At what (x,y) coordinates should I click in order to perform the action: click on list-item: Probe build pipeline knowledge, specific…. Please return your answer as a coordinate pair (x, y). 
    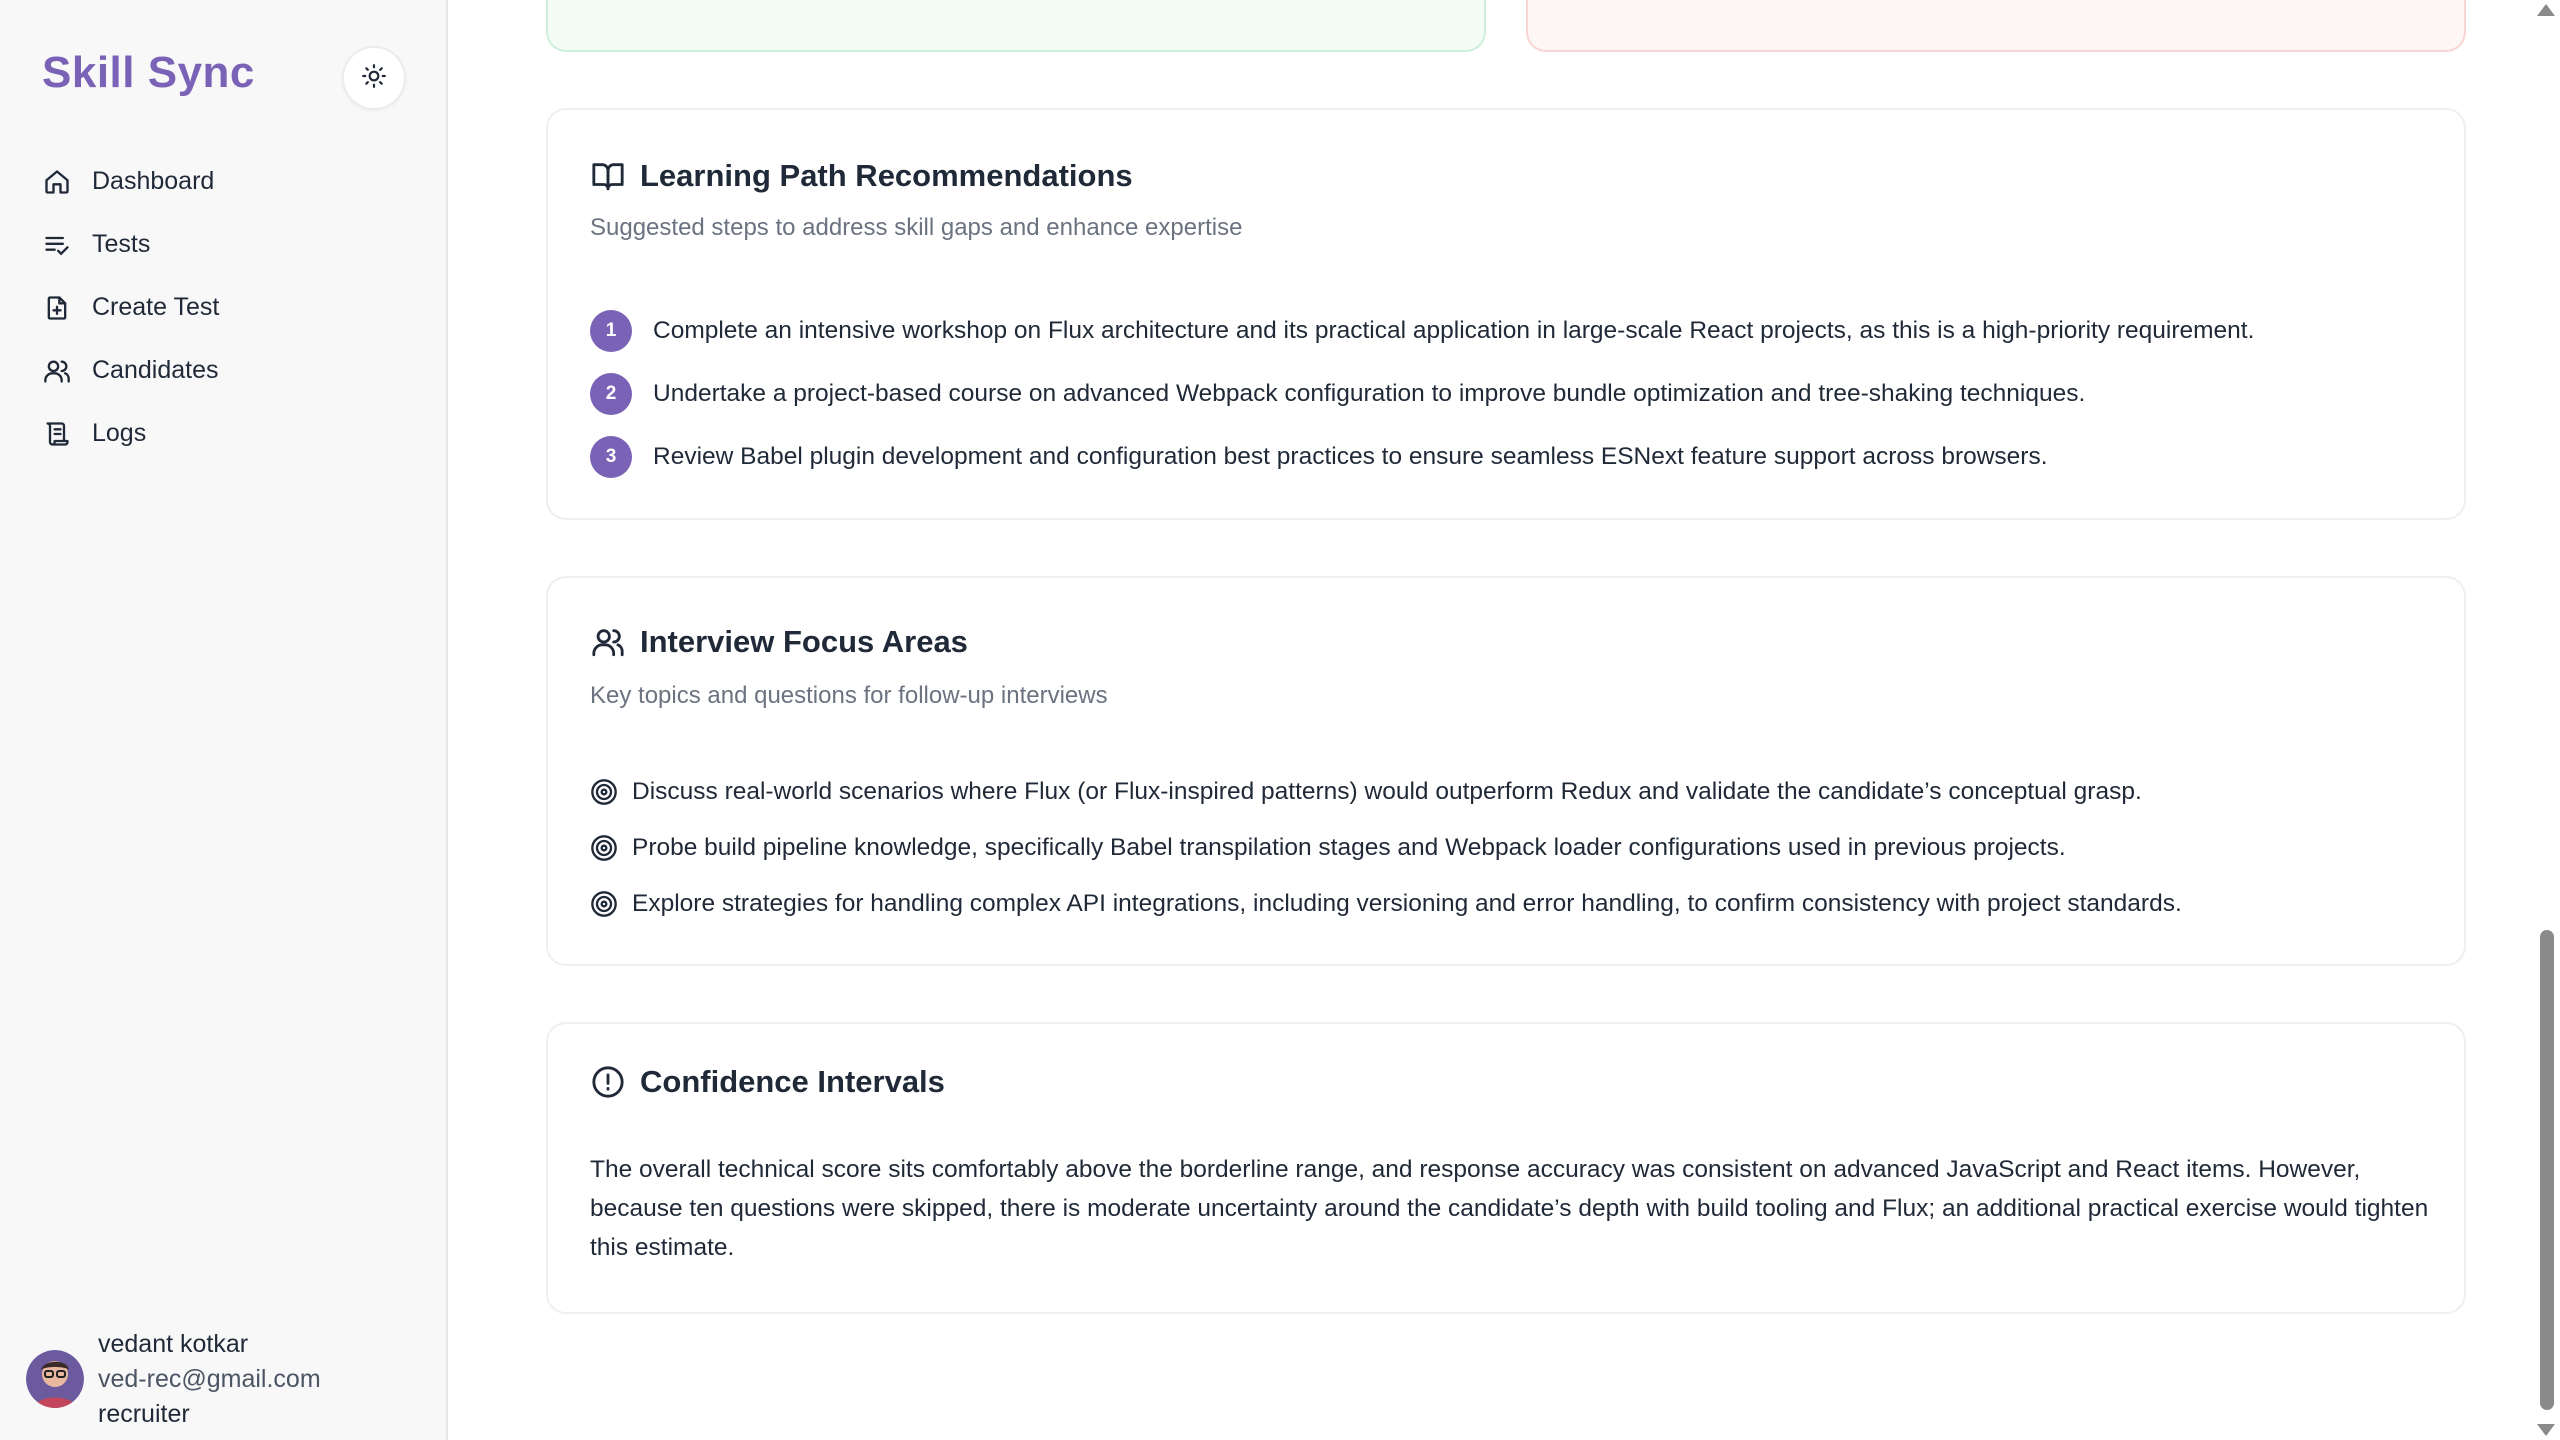
    Looking at the image, I should click on (1328, 848).